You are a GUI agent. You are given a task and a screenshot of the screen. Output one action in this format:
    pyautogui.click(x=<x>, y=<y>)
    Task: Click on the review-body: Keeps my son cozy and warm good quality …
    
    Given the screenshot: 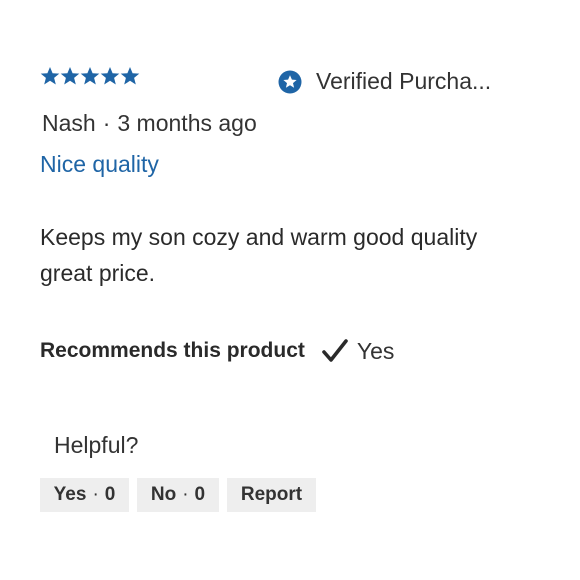 What is the action you would take?
    pyautogui.click(x=259, y=255)
    